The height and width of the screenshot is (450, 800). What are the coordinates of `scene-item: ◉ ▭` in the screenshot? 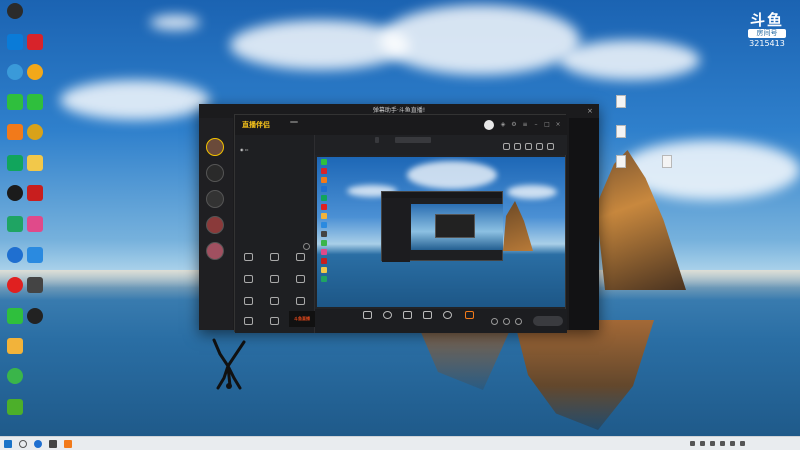 It's located at (275, 151).